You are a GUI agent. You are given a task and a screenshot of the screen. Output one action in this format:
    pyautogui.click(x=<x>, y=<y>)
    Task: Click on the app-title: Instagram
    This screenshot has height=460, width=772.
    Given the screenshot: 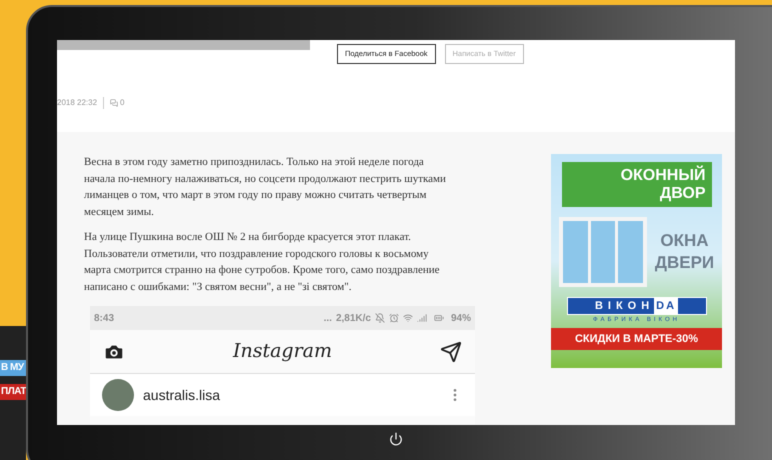 What is the action you would take?
    pyautogui.click(x=283, y=351)
    